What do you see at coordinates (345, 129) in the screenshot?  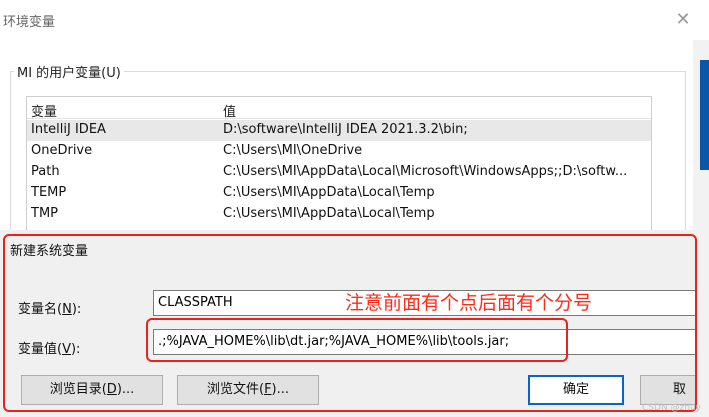 I see `variable-value-cell: D:\software\IntelliJ IDEA 2021.3.2\bin;` at bounding box center [345, 129].